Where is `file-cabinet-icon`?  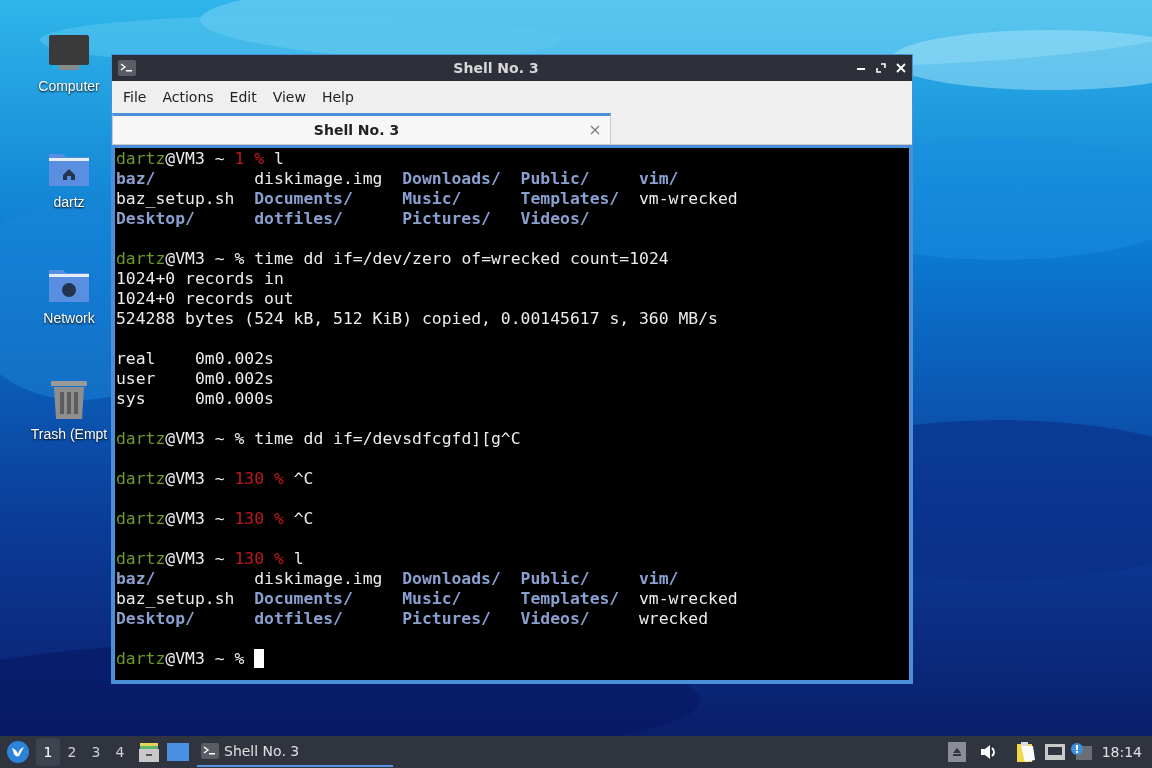
file-cabinet-icon is located at coordinates (149, 752).